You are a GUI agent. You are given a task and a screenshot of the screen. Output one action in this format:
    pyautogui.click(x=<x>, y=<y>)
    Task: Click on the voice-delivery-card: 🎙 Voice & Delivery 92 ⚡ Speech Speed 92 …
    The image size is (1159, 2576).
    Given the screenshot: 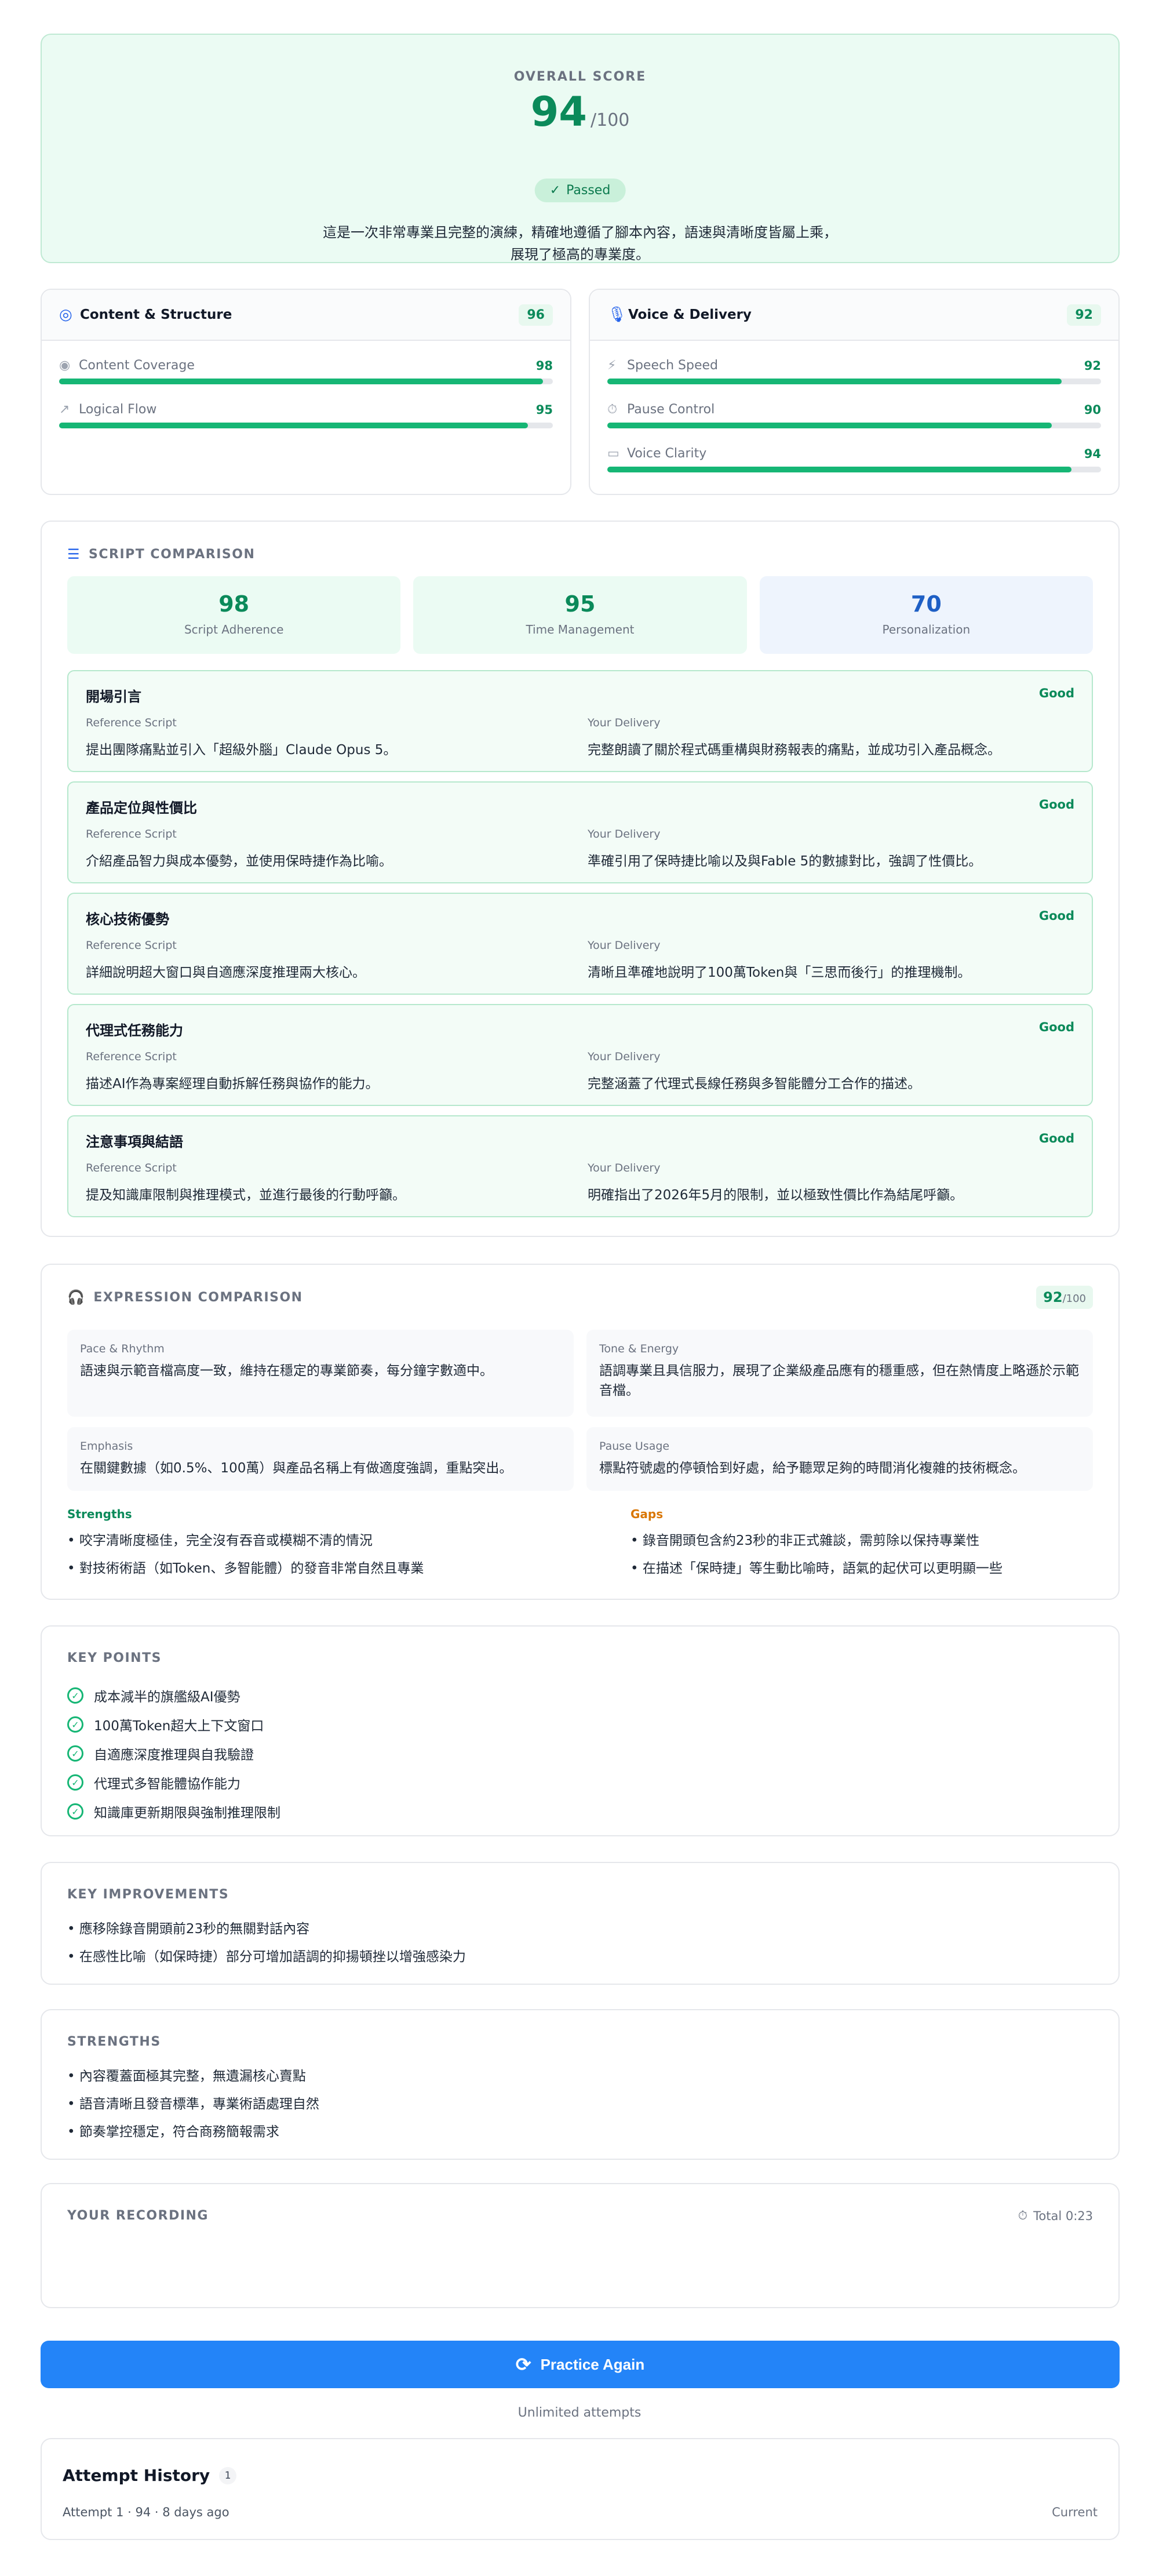 What is the action you would take?
    pyautogui.click(x=855, y=392)
    